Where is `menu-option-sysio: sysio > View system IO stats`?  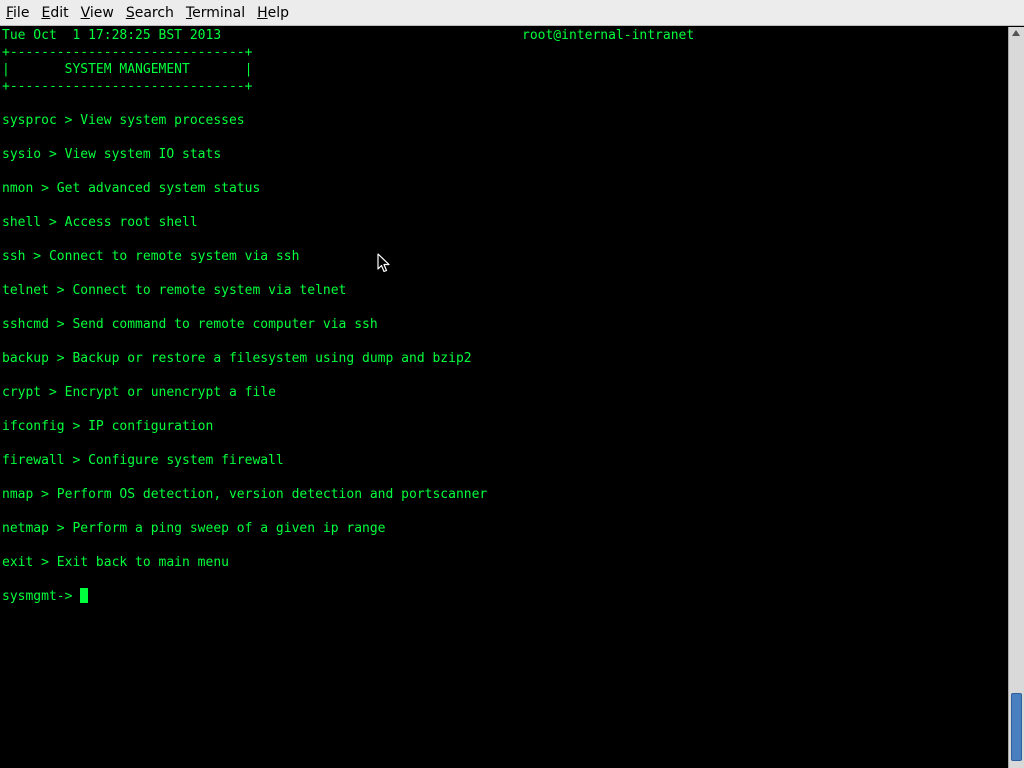 menu-option-sysio: sysio > View system IO stats is located at coordinates (112, 154).